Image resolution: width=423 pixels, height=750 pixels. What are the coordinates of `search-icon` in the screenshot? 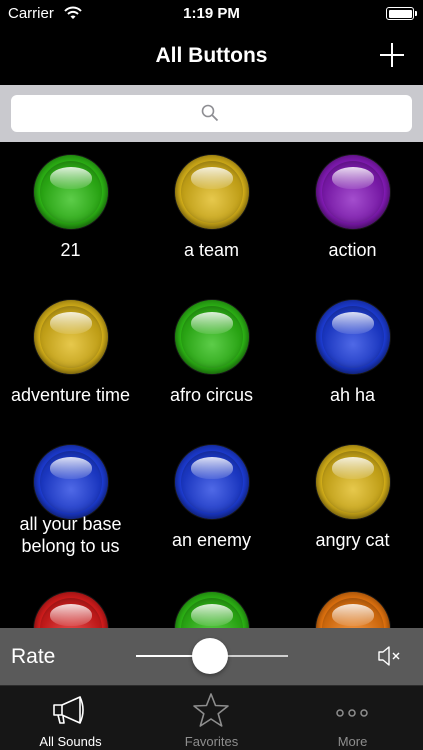 It's located at (210, 113).